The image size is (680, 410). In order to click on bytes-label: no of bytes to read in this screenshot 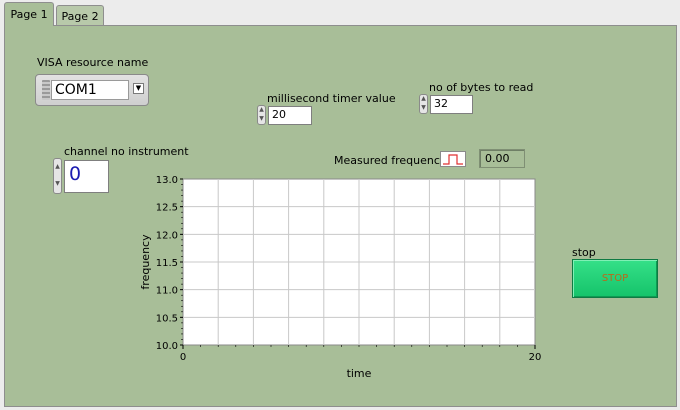, I will do `click(481, 87)`.